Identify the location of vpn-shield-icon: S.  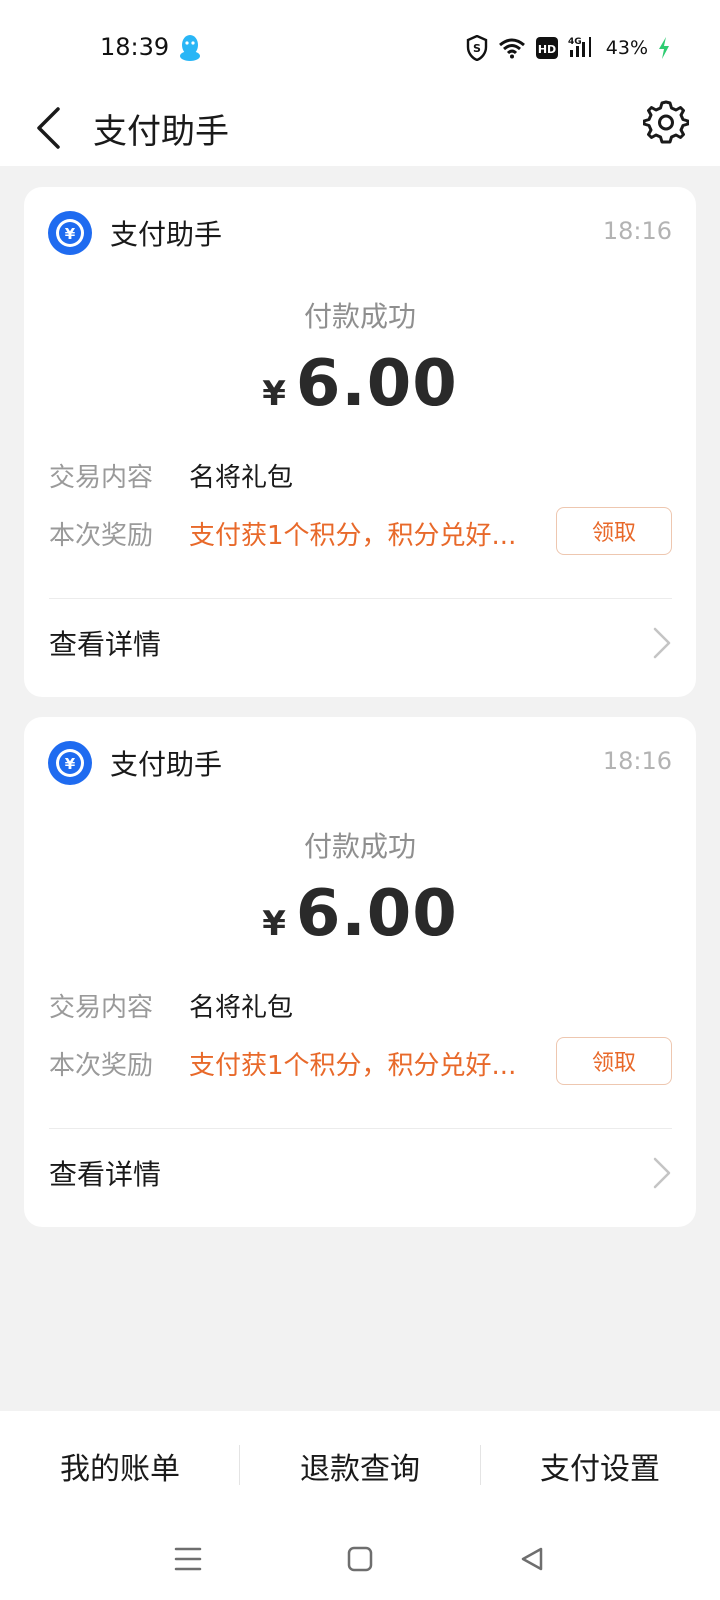
(477, 48).